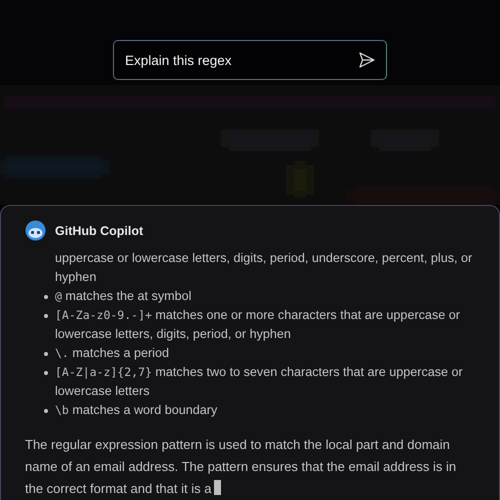 Image resolution: width=500 pixels, height=500 pixels. What do you see at coordinates (35, 230) in the screenshot?
I see `avatar-icon` at bounding box center [35, 230].